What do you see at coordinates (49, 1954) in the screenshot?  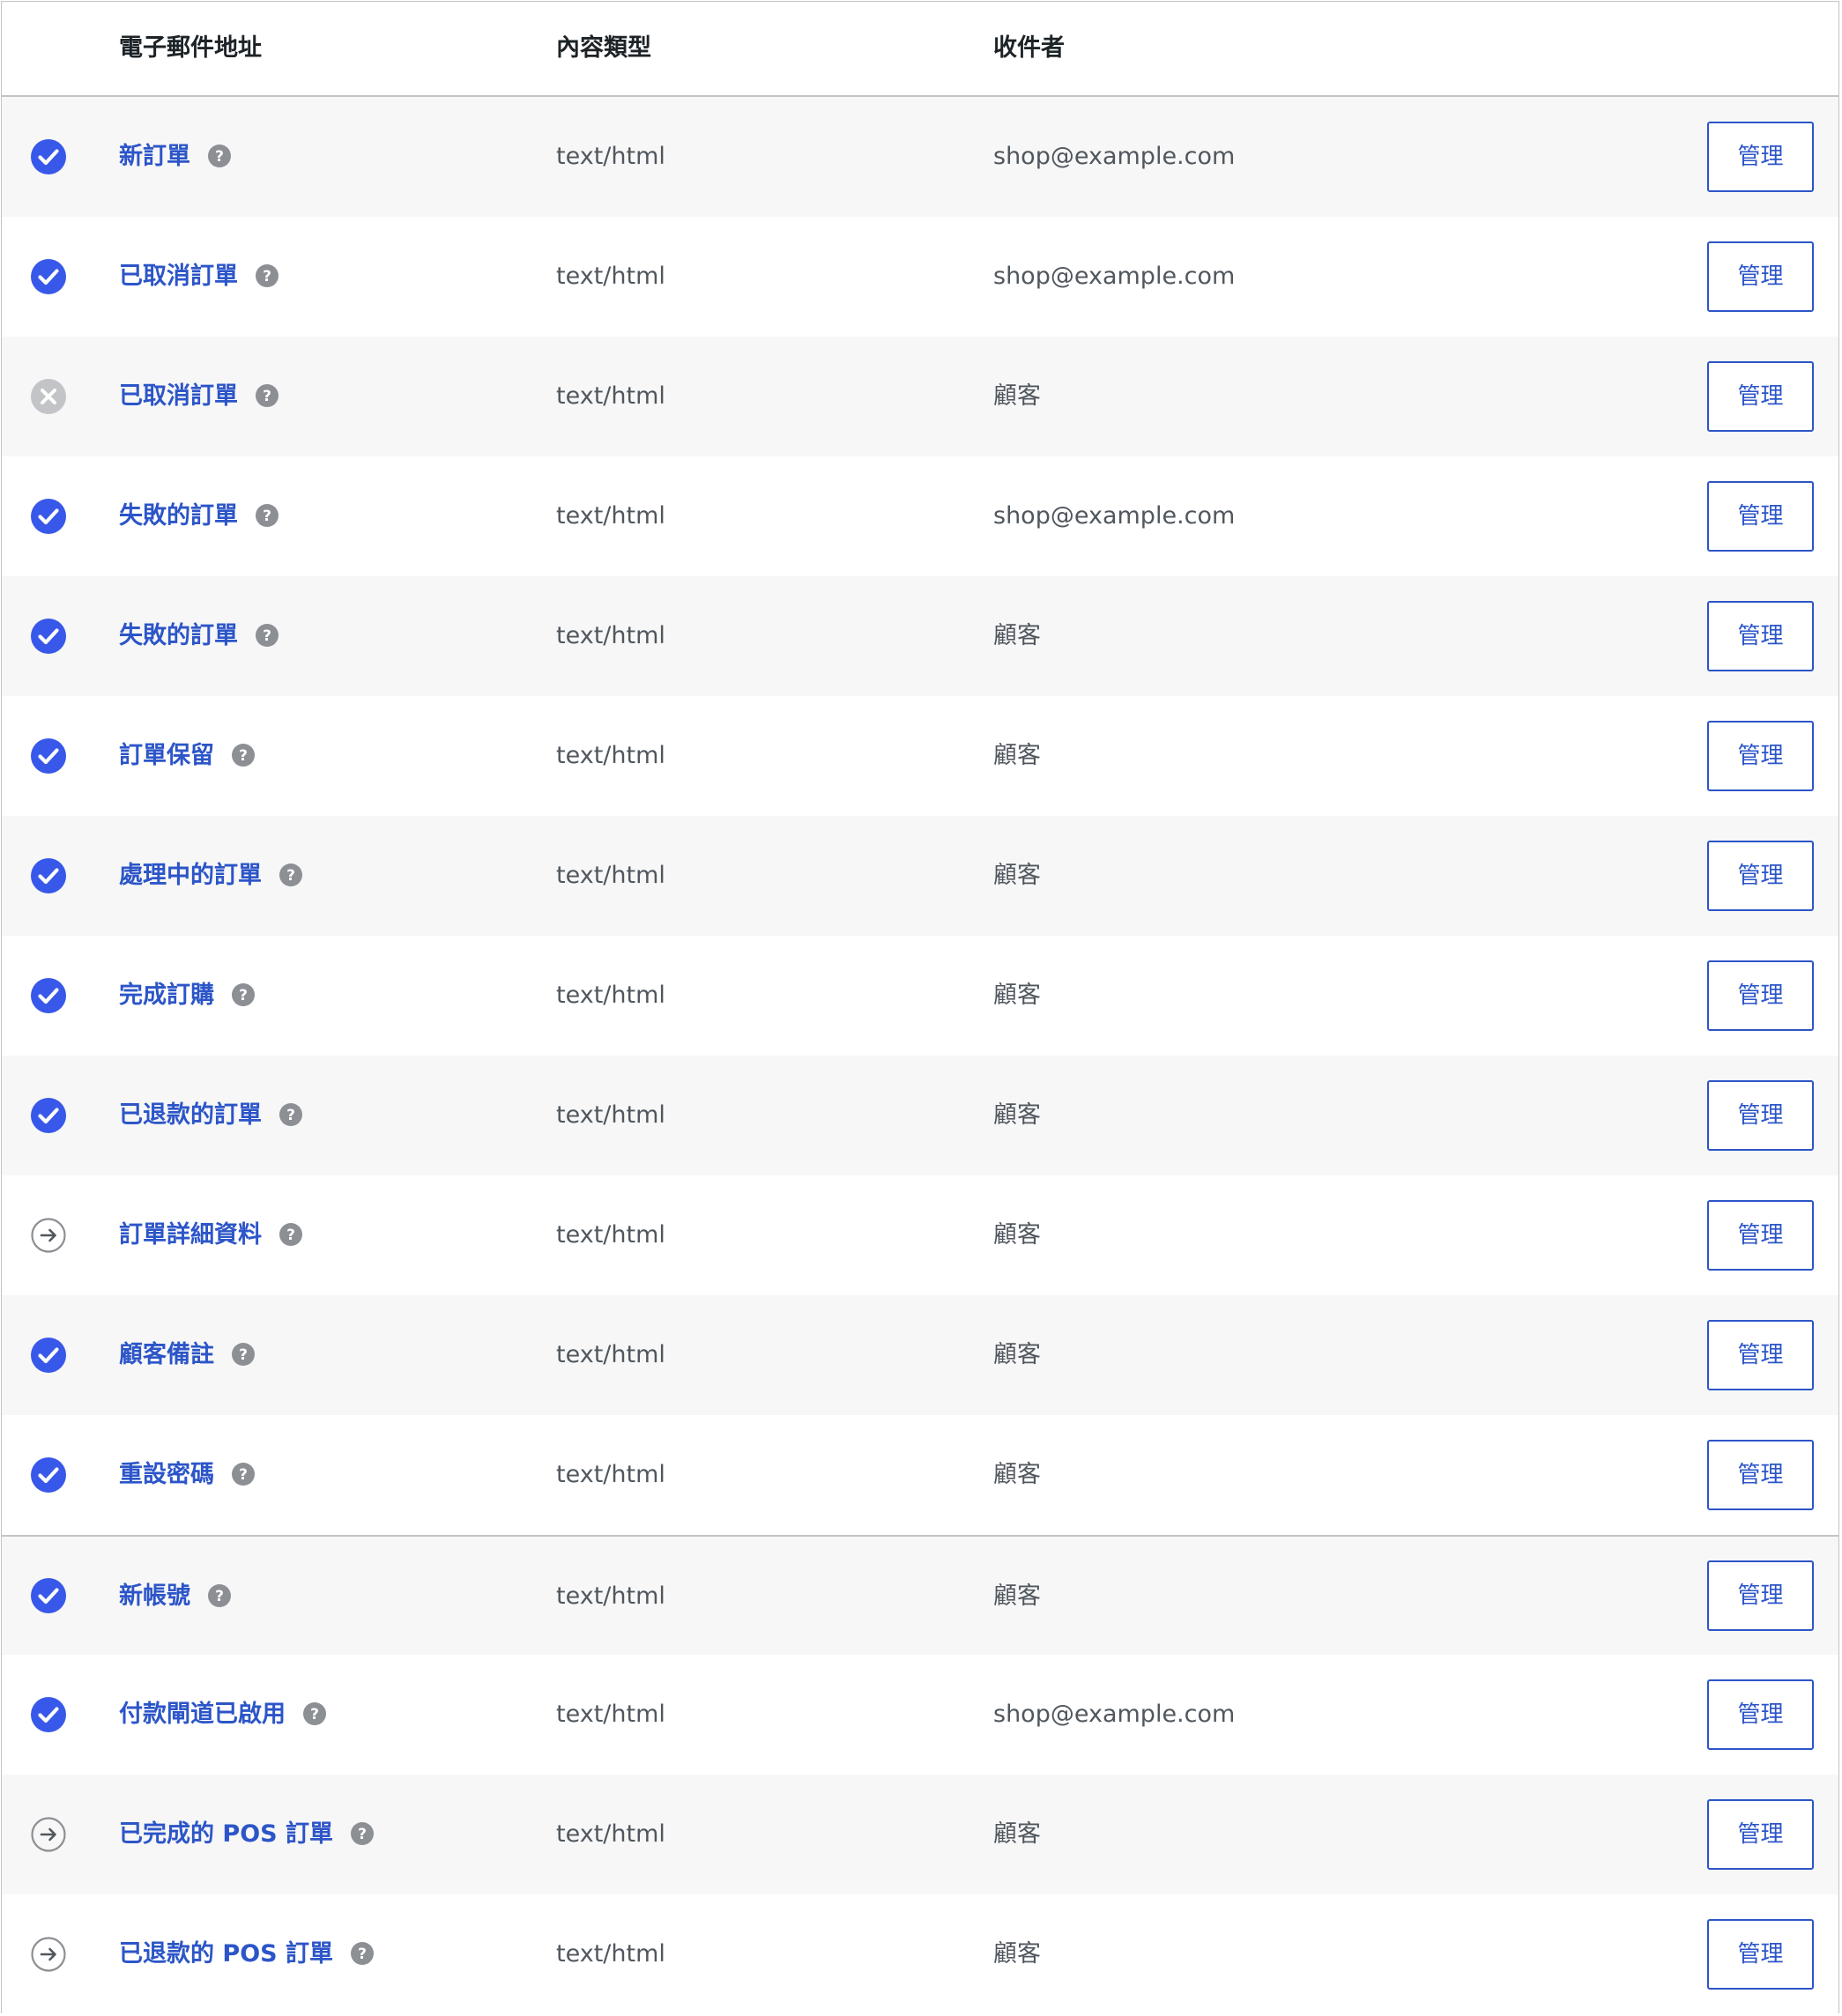 I see `manual-arrow-icon` at bounding box center [49, 1954].